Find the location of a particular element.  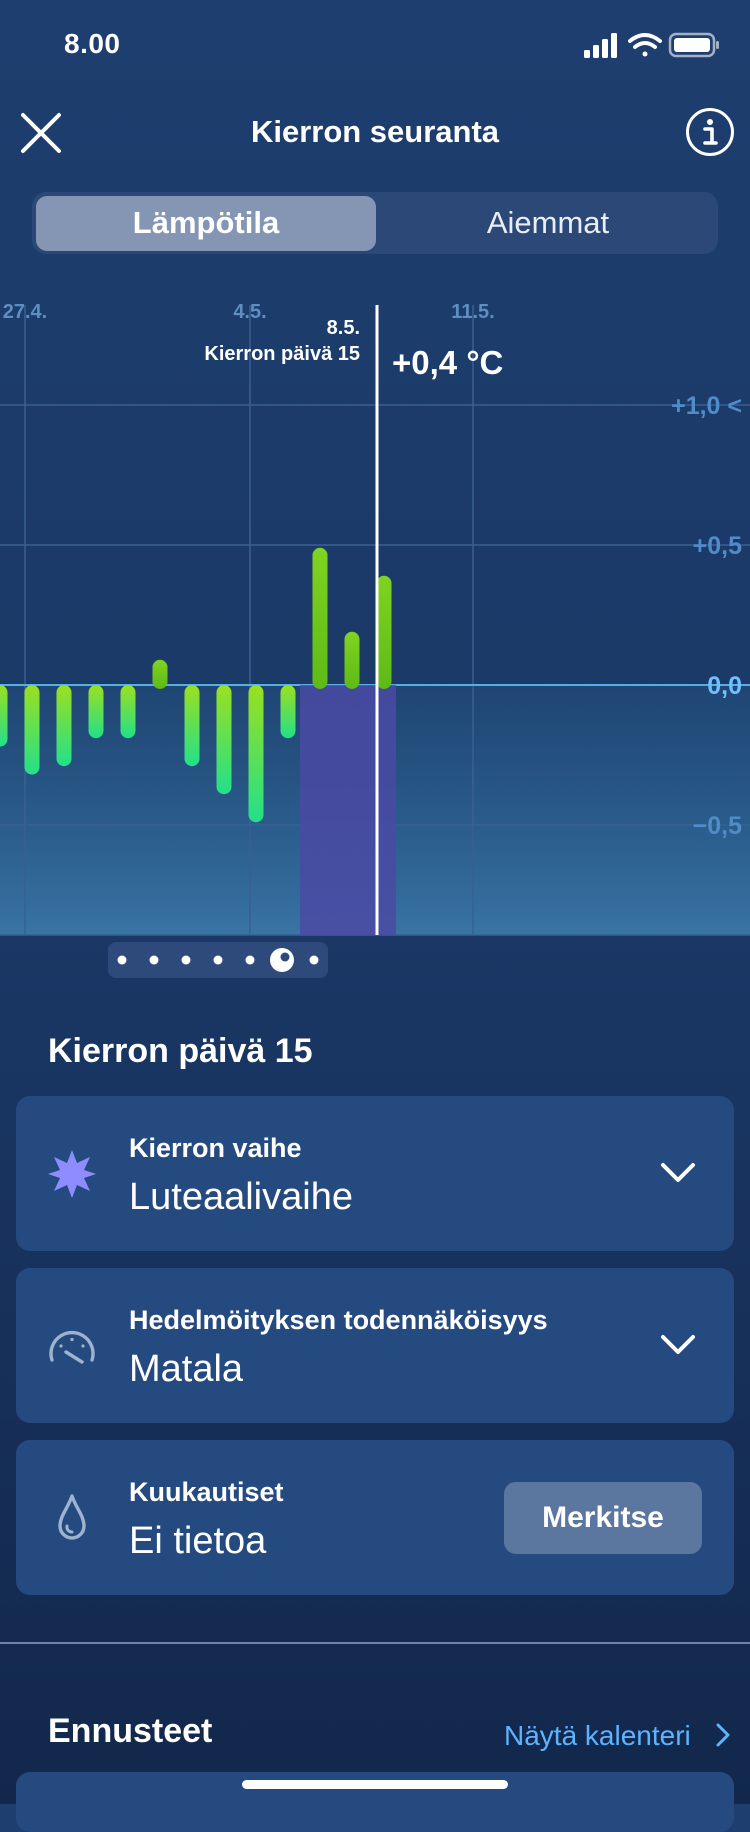

section-divider is located at coordinates (375, 1643).